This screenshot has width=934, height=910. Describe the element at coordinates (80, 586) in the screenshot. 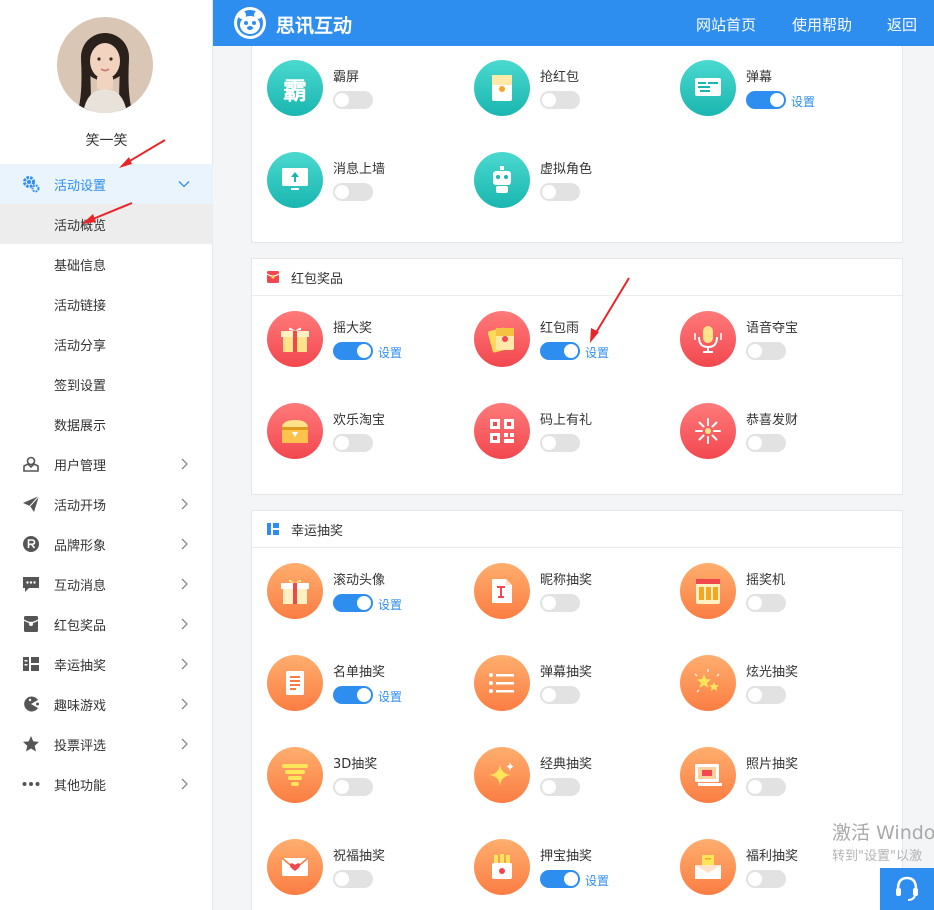

I see `sidebar-item-label: 互动消息` at that location.